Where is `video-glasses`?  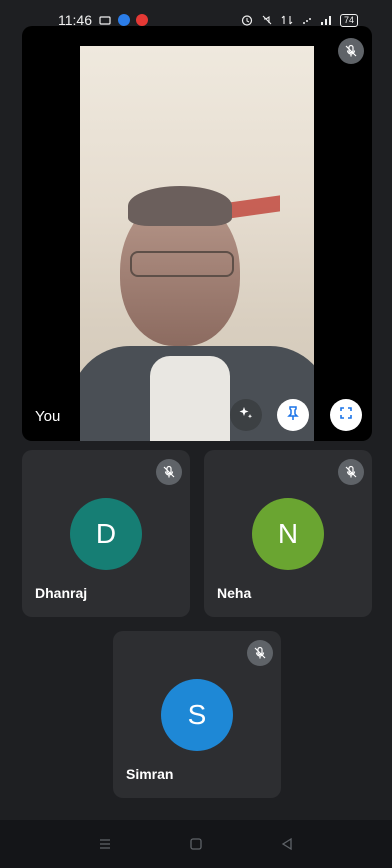 video-glasses is located at coordinates (182, 264).